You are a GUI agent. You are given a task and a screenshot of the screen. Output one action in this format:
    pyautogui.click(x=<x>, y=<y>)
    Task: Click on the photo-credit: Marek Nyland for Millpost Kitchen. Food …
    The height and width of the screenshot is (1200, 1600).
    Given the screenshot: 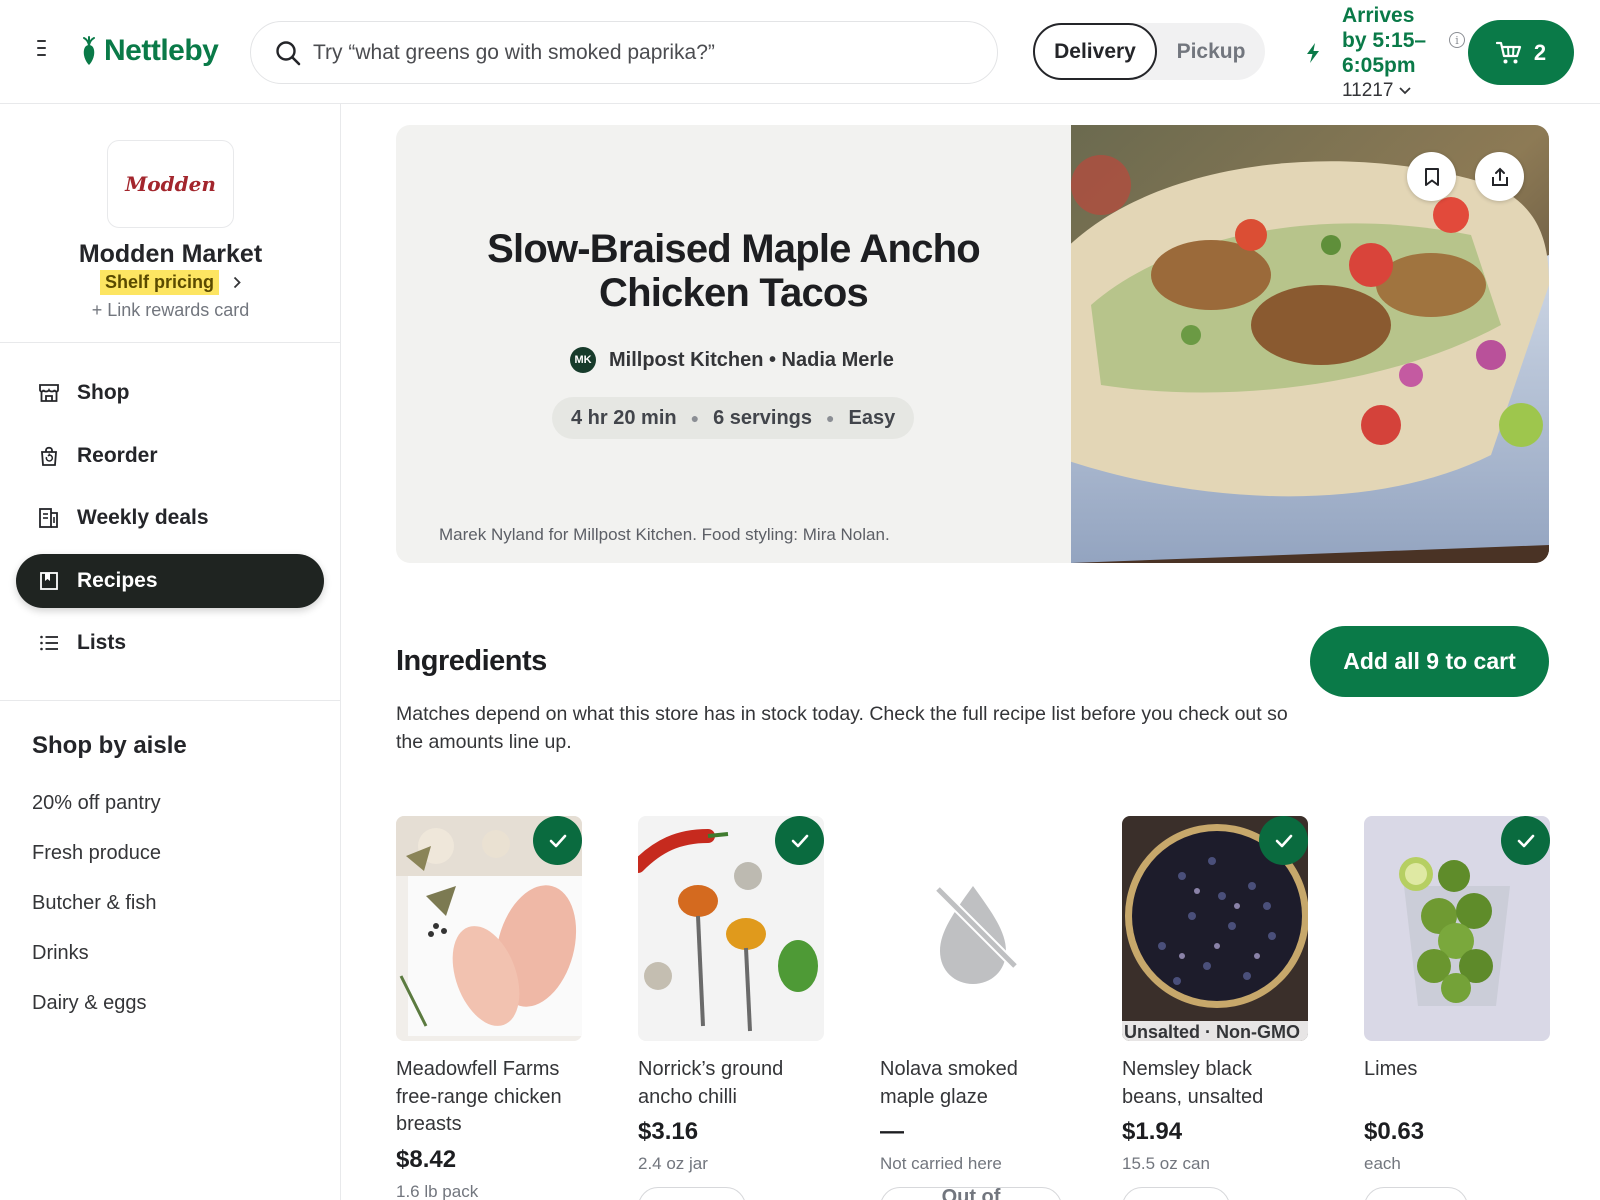 What is the action you would take?
    pyautogui.click(x=664, y=534)
    